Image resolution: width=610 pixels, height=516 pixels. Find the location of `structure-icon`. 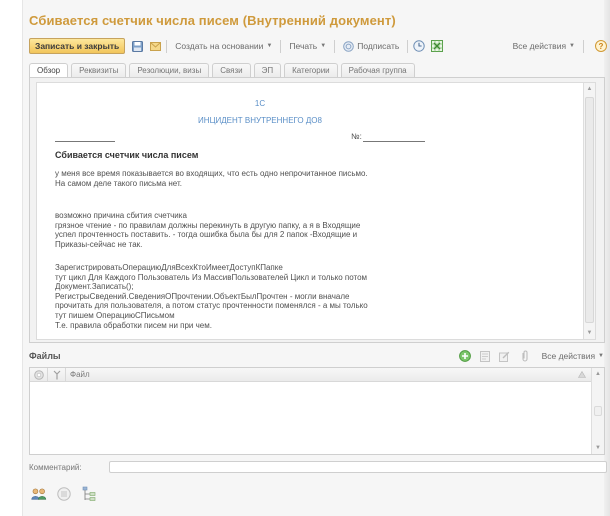

structure-icon is located at coordinates (89, 494).